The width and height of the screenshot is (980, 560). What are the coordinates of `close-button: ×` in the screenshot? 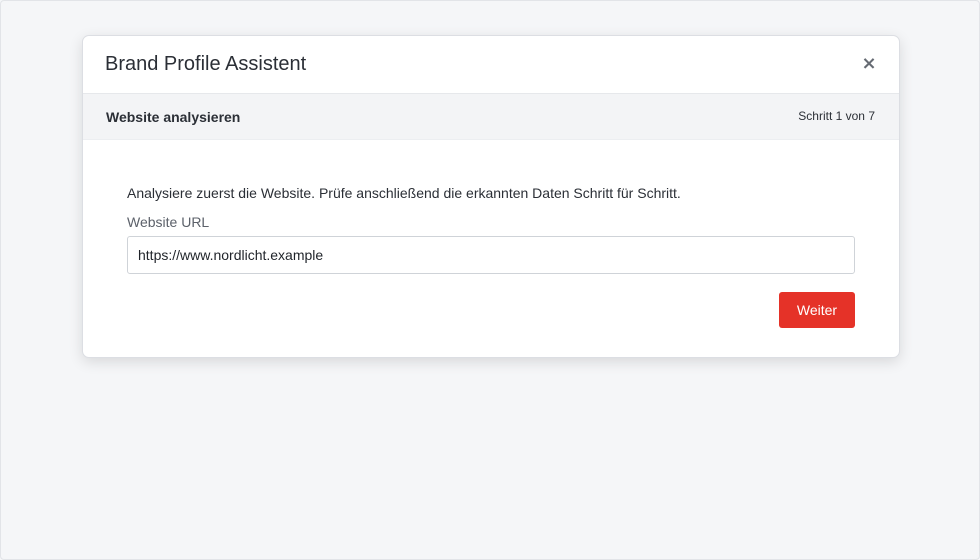 It's located at (869, 64).